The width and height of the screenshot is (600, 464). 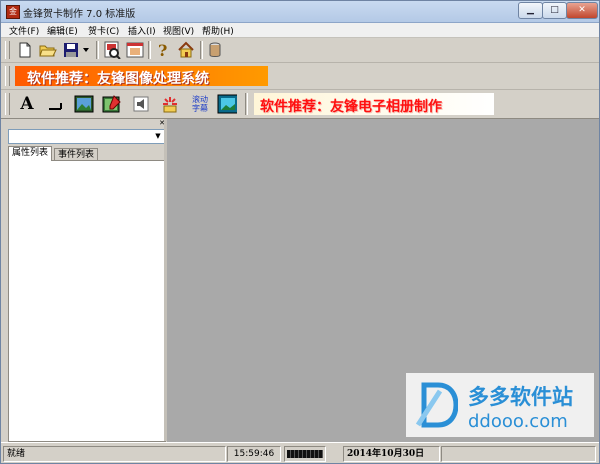 What do you see at coordinates (582, 10) in the screenshot?
I see `close-button: ✕` at bounding box center [582, 10].